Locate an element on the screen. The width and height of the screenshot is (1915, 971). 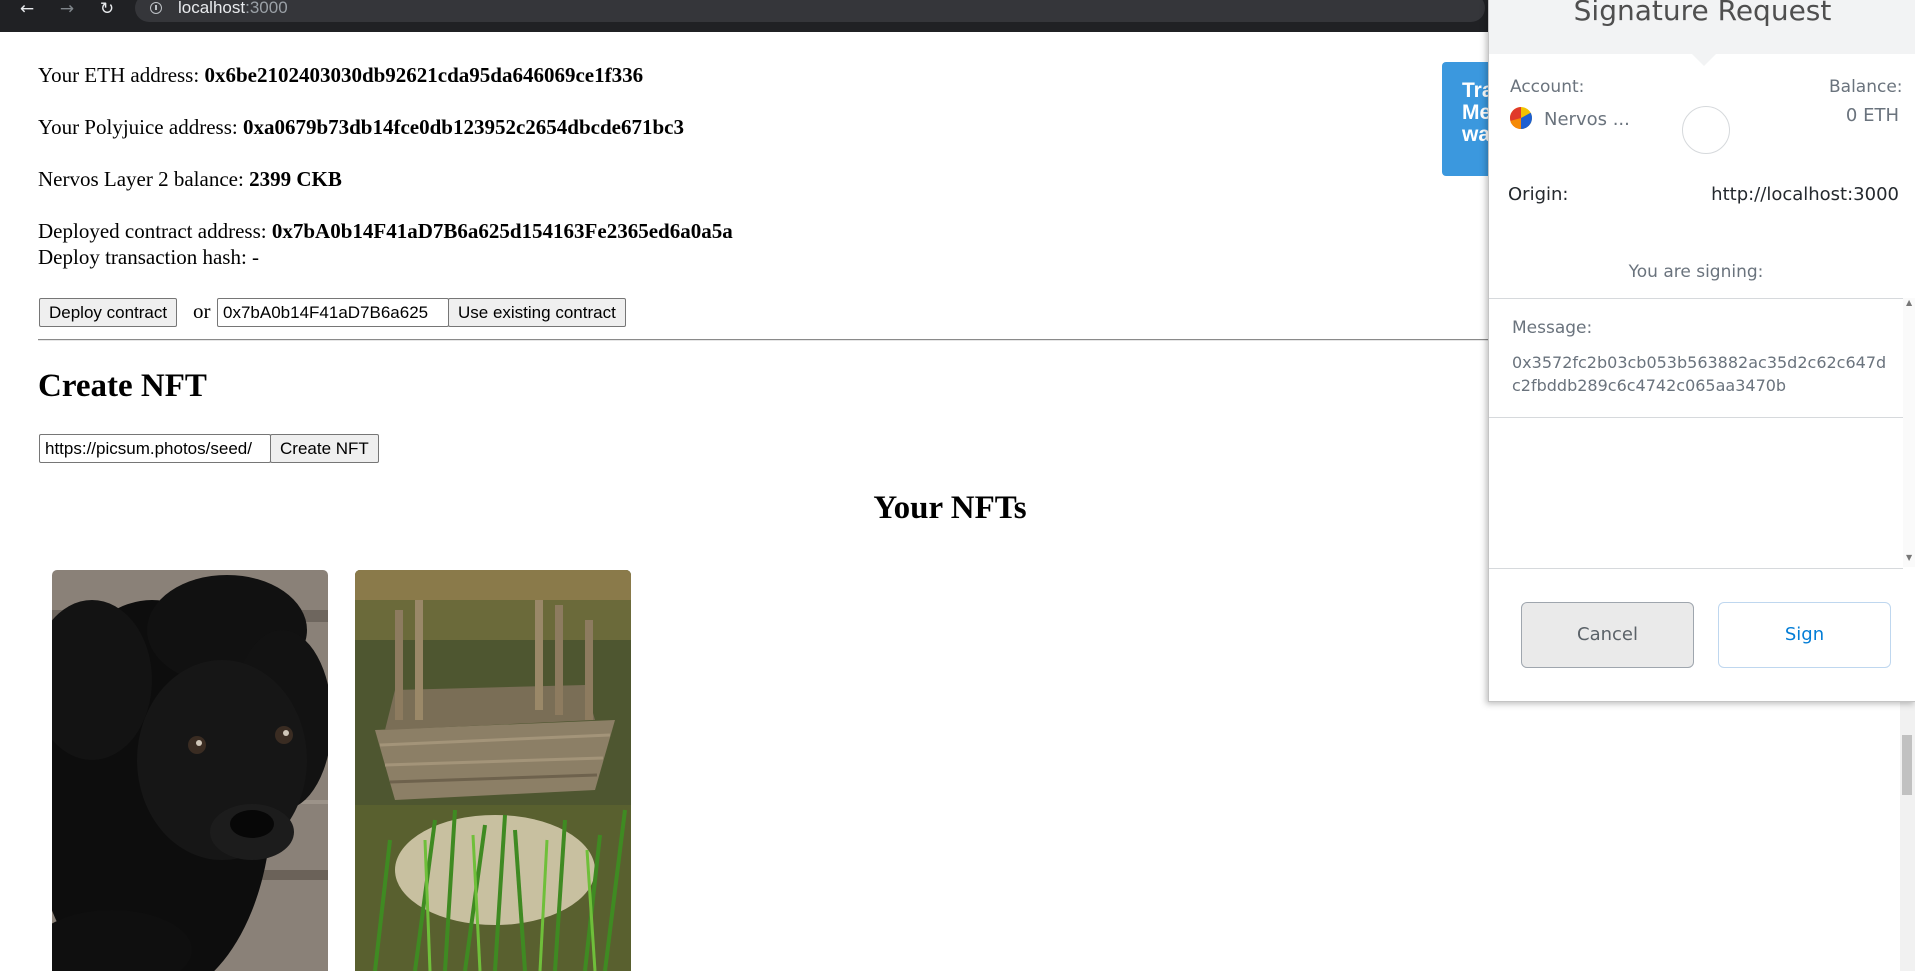
popup-header: Signature Request is located at coordinates (1702, 27).